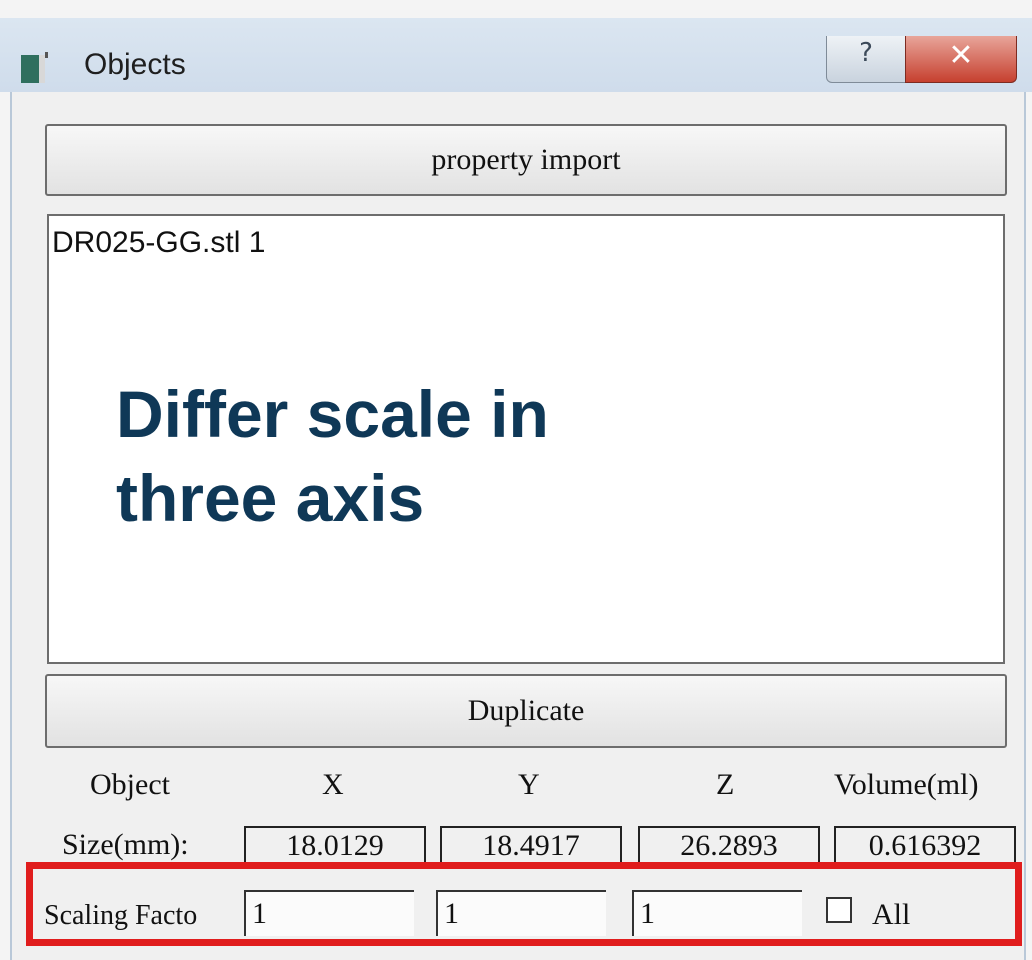 Image resolution: width=1032 pixels, height=960 pixels. What do you see at coordinates (839, 910) in the screenshot?
I see `all-checkbox` at bounding box center [839, 910].